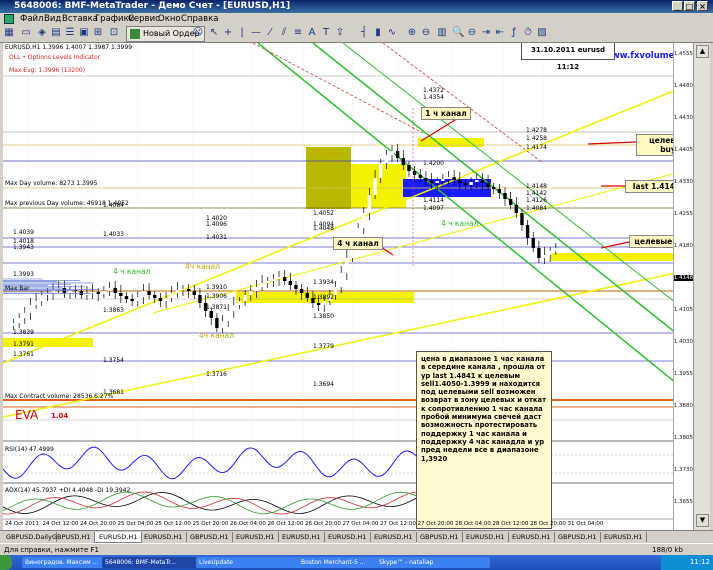  I want to click on chart-tab-14: EURUSD,H1, so click(624, 537).